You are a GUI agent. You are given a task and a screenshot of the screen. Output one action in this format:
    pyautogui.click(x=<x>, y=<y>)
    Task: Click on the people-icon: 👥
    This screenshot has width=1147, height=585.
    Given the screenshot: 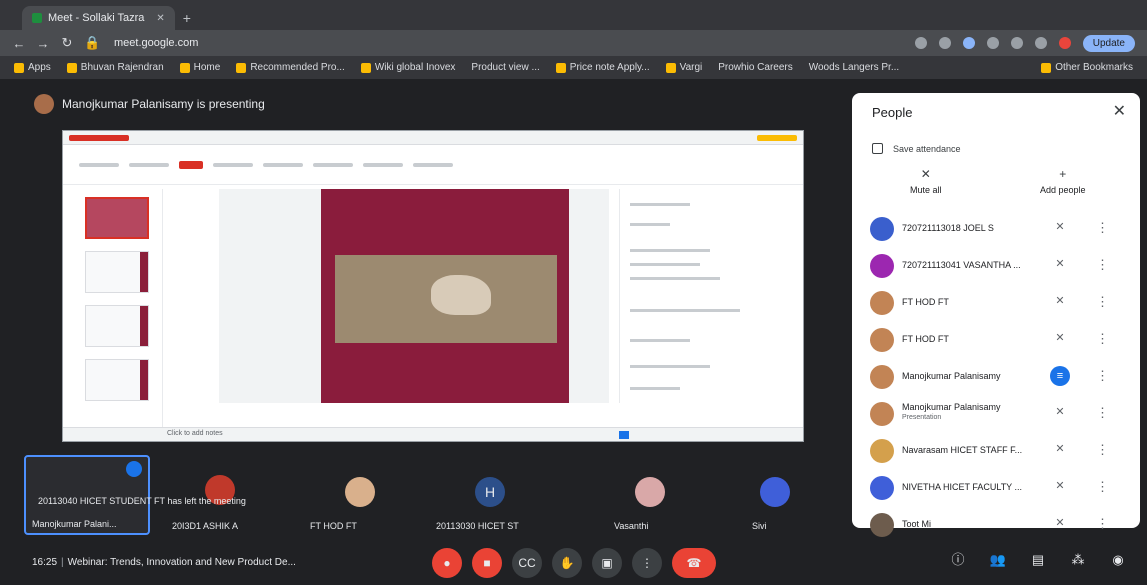 What is the action you would take?
    pyautogui.click(x=998, y=560)
    